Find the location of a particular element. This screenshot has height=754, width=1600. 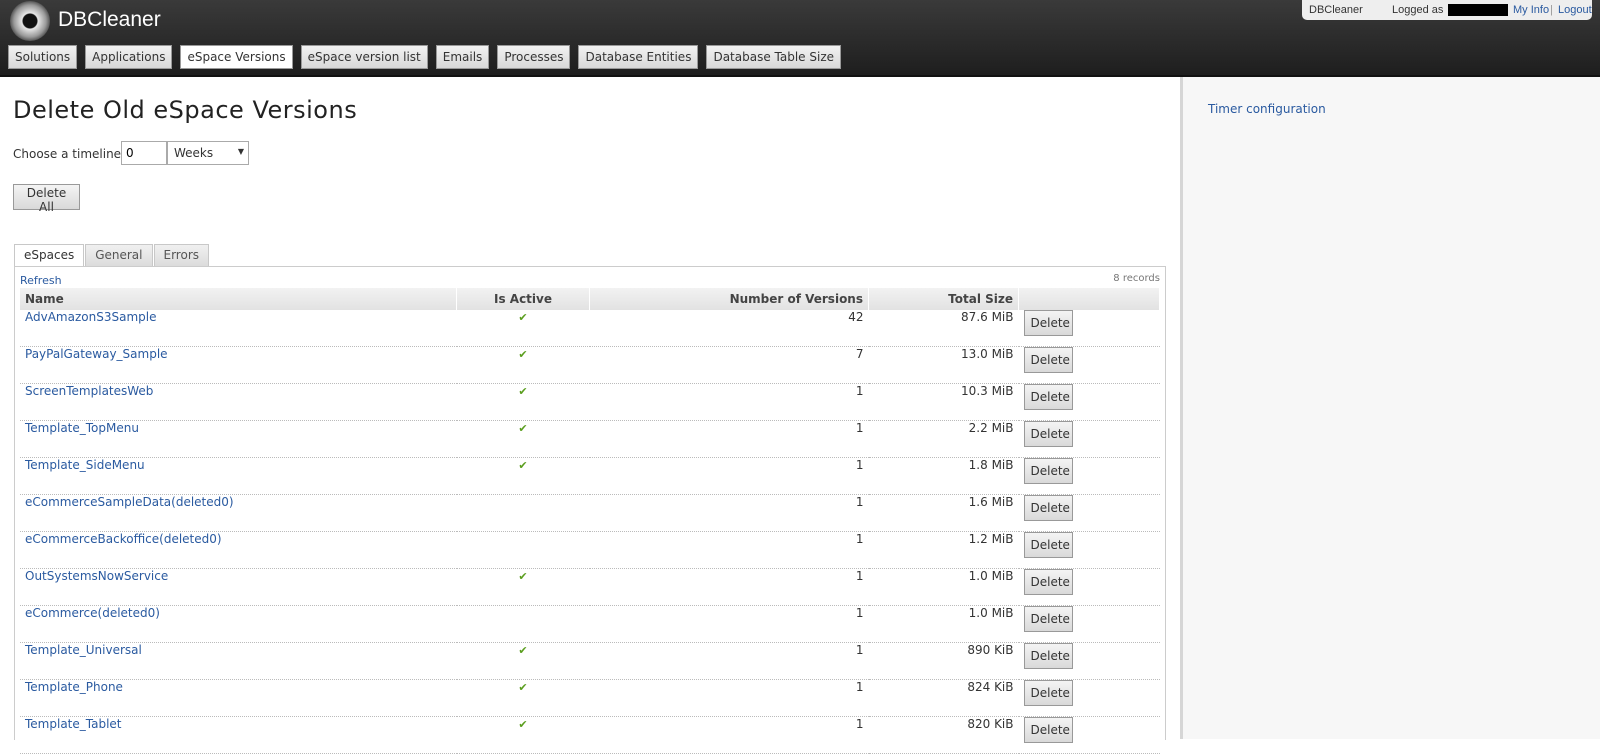

espace-link: Template_SideMenu is located at coordinates (85, 465).